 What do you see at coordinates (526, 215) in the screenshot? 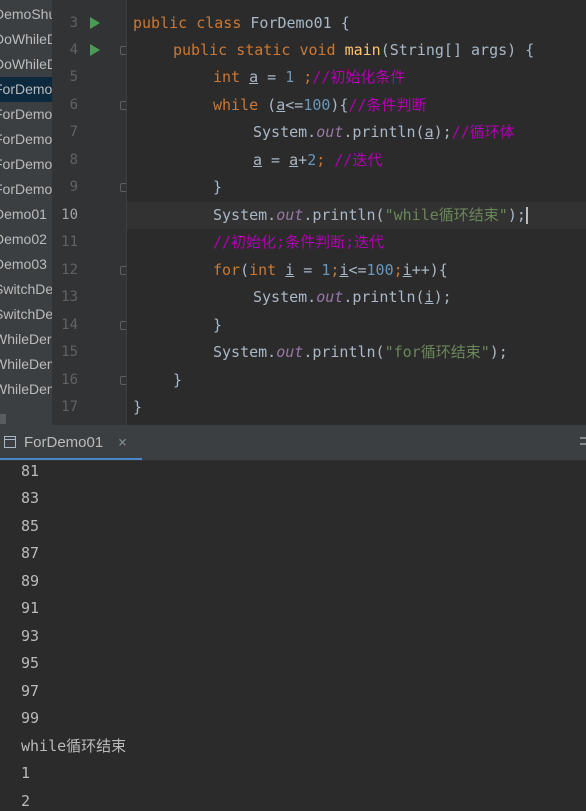
I see `text-caret` at bounding box center [526, 215].